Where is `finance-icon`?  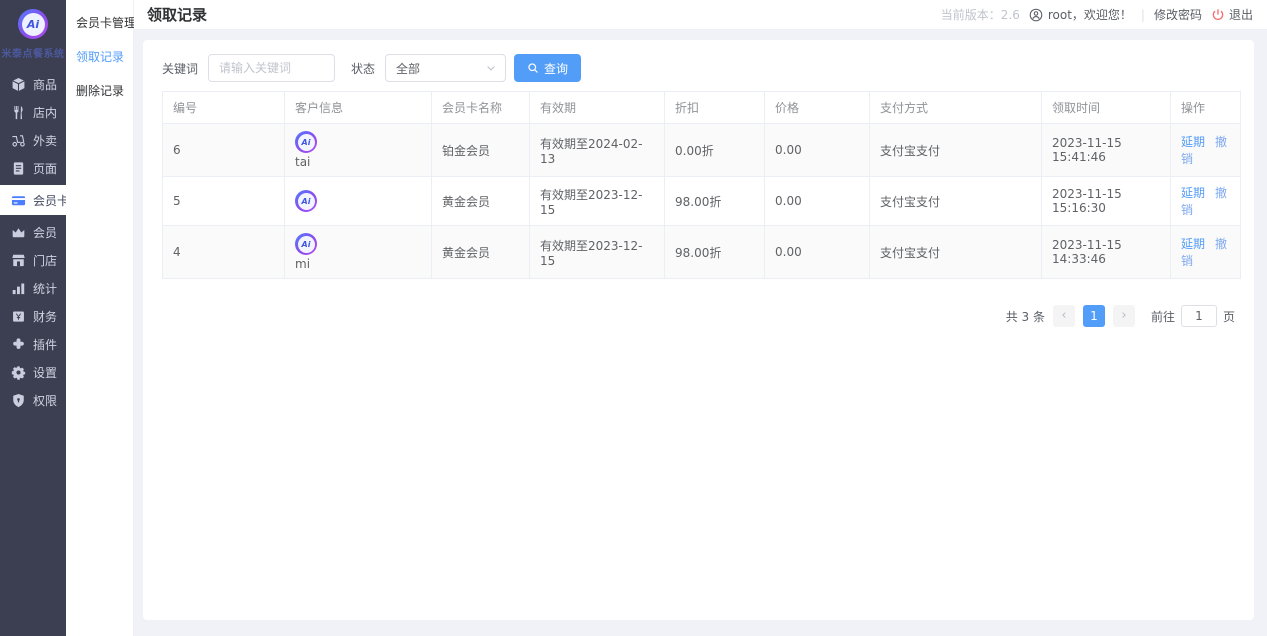 finance-icon is located at coordinates (18, 316).